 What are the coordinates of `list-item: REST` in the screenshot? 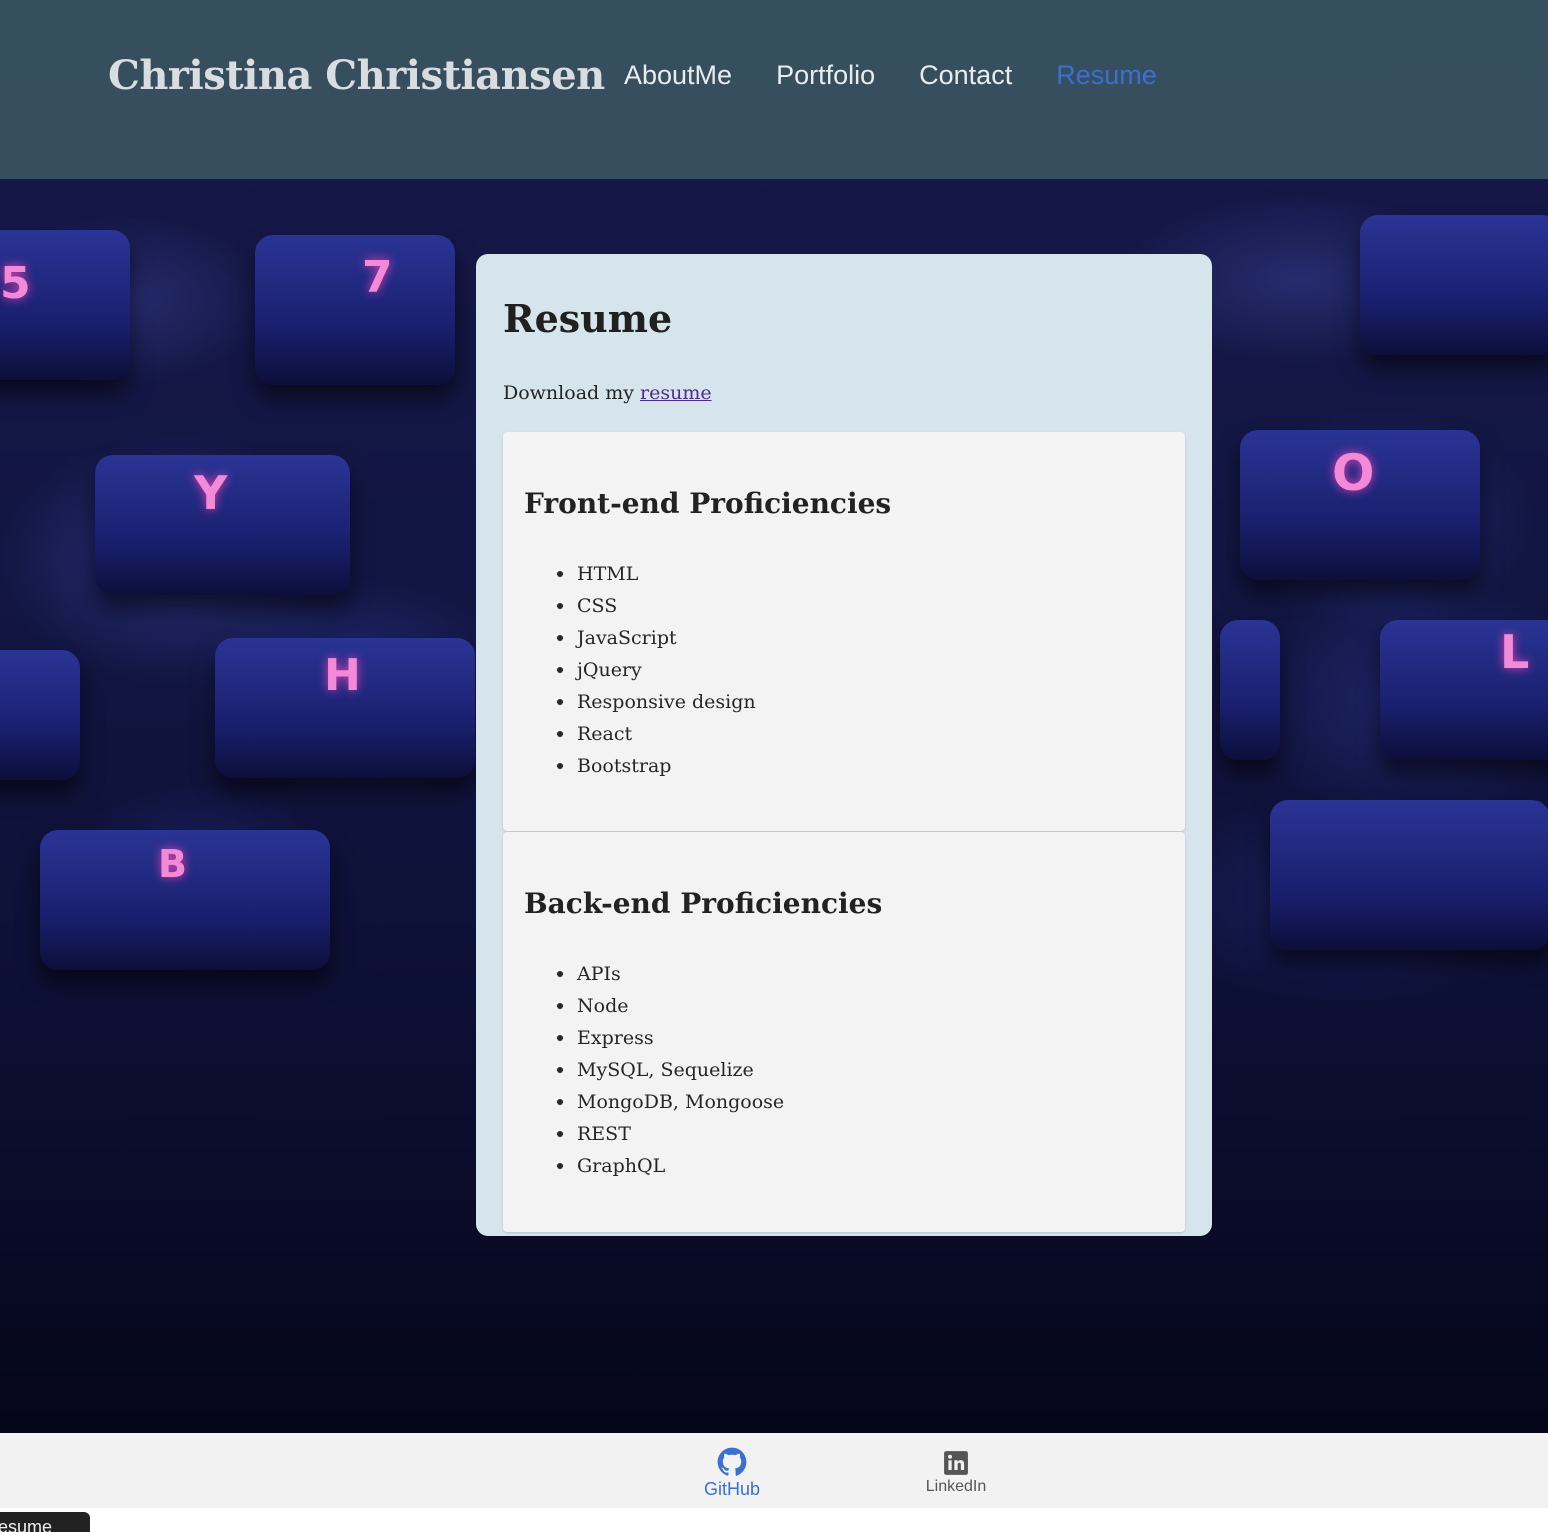 It's located at (670, 1134).